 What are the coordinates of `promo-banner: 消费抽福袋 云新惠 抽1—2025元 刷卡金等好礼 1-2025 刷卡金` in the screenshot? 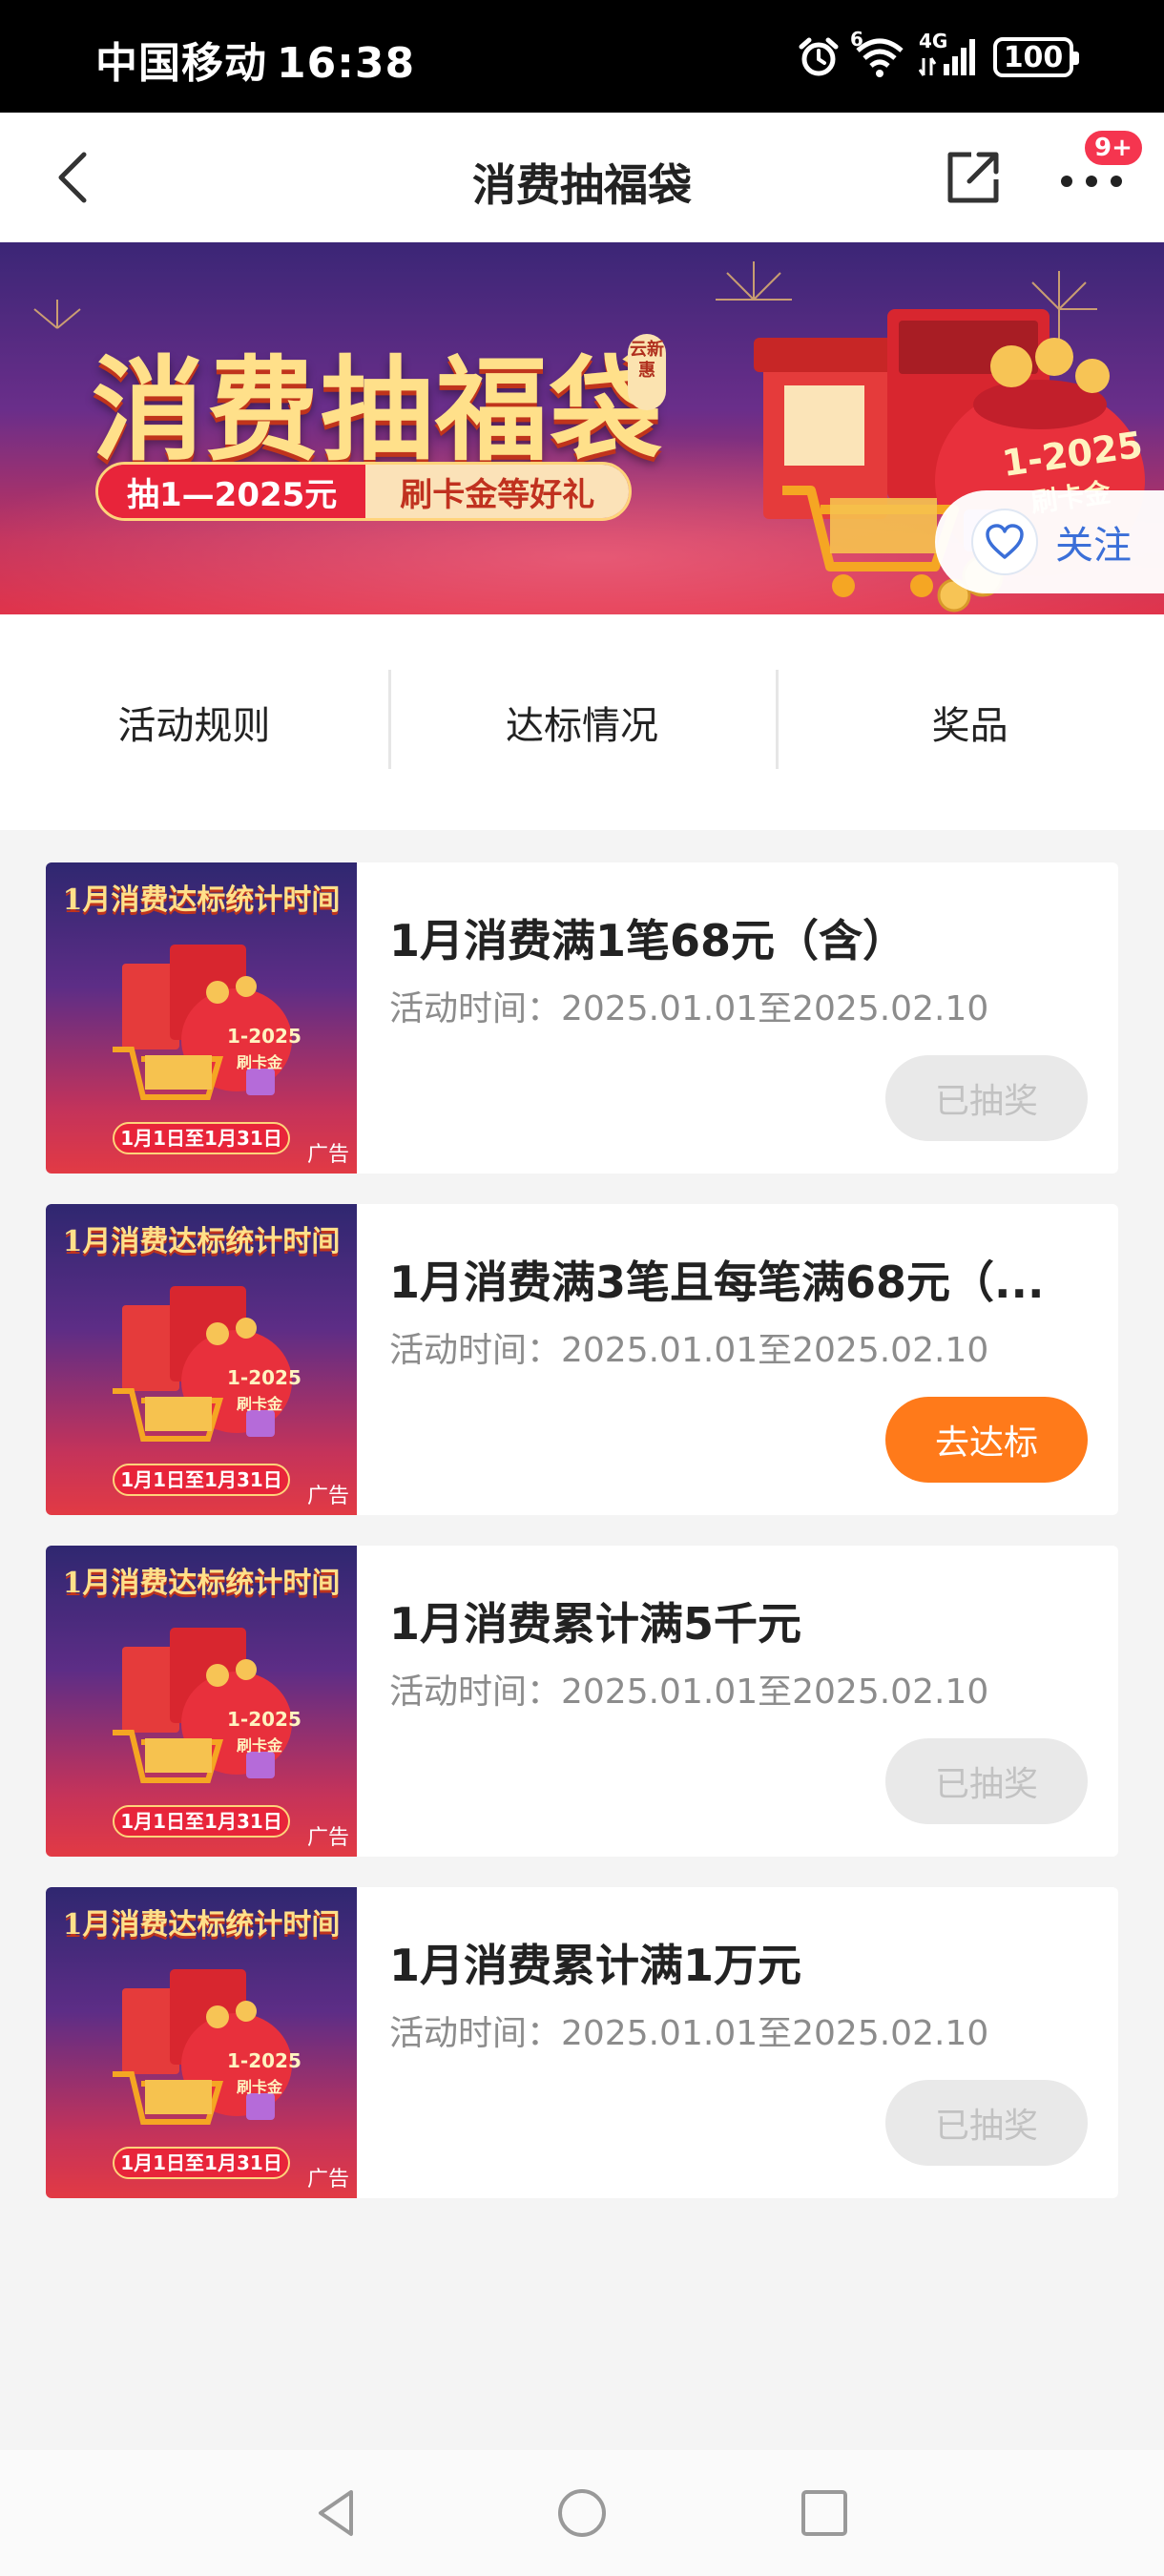 It's located at (582, 428).